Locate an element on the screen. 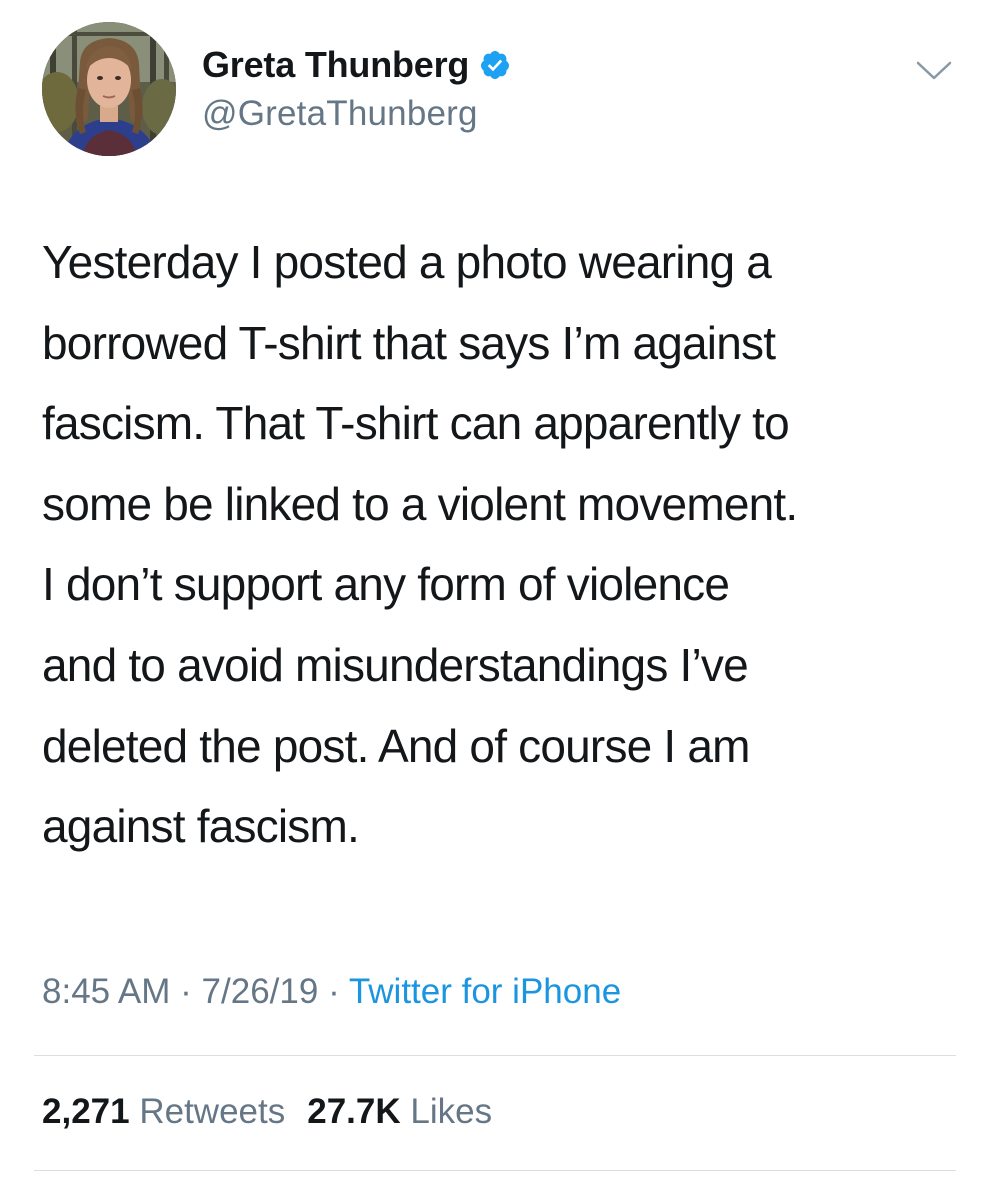  tweet-text-line: borrowed T-shirt that says I’m against is located at coordinates (409, 342).